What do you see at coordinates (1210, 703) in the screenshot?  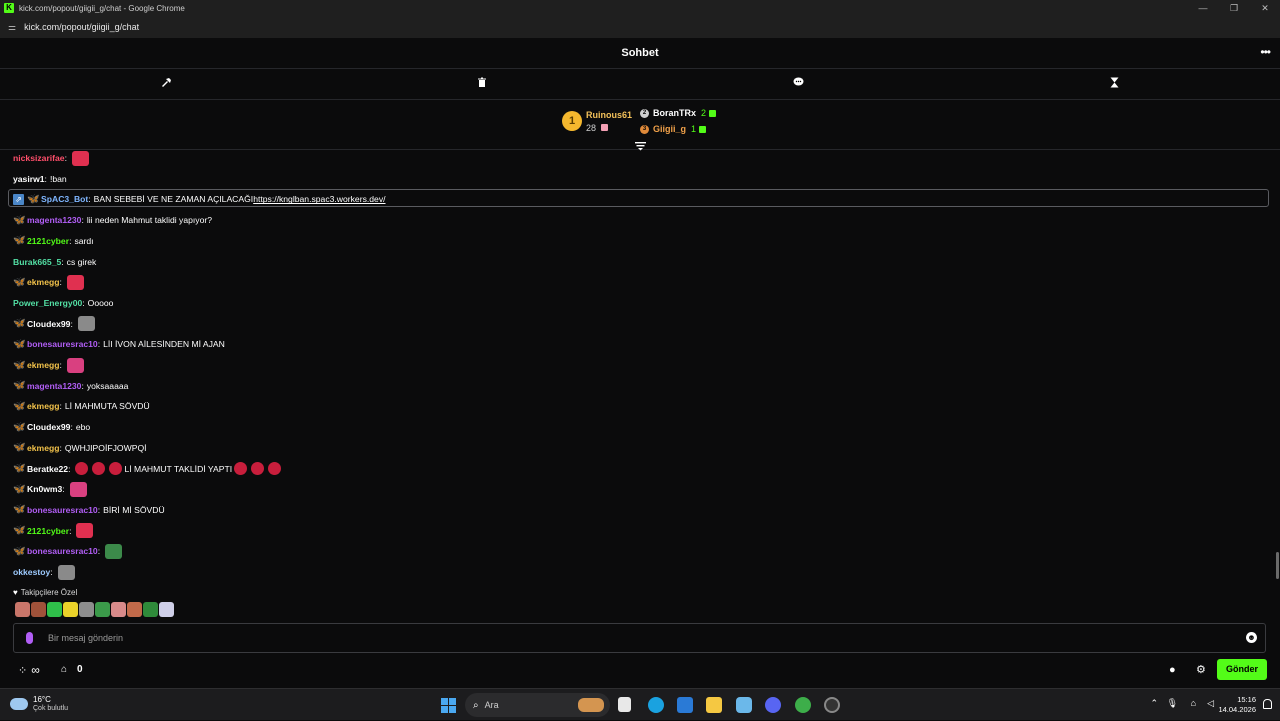 I see `volume-icon: ◁` at bounding box center [1210, 703].